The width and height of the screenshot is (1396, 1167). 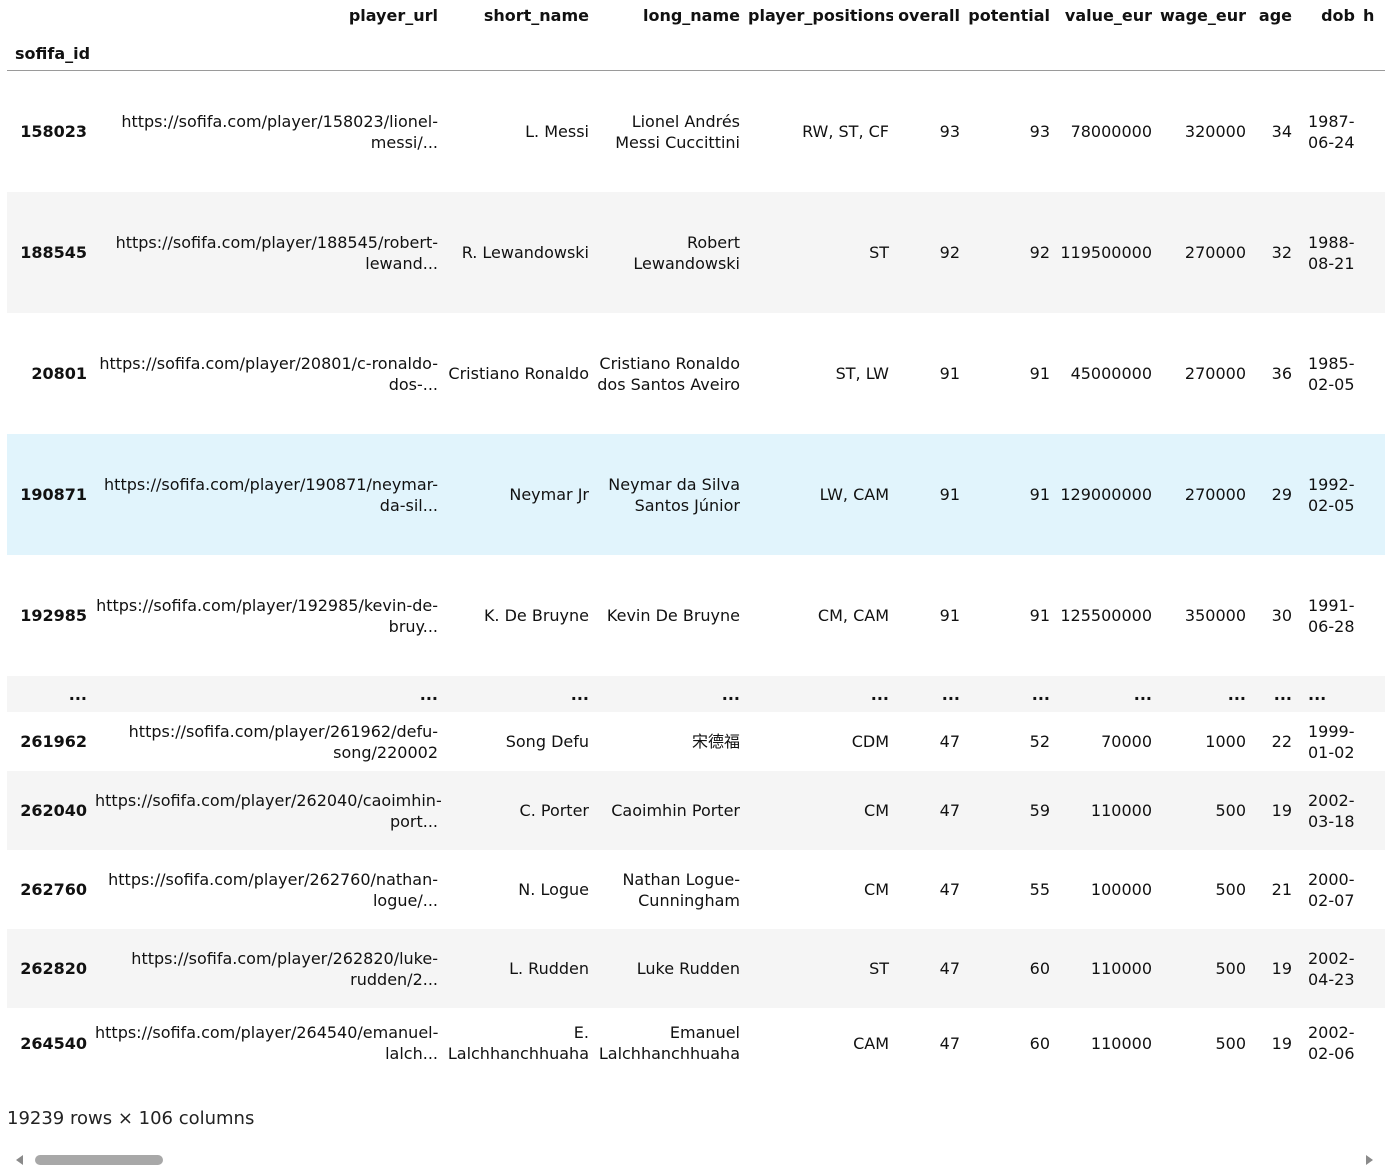 What do you see at coordinates (1281, 741) in the screenshot?
I see `table-cell: 22` at bounding box center [1281, 741].